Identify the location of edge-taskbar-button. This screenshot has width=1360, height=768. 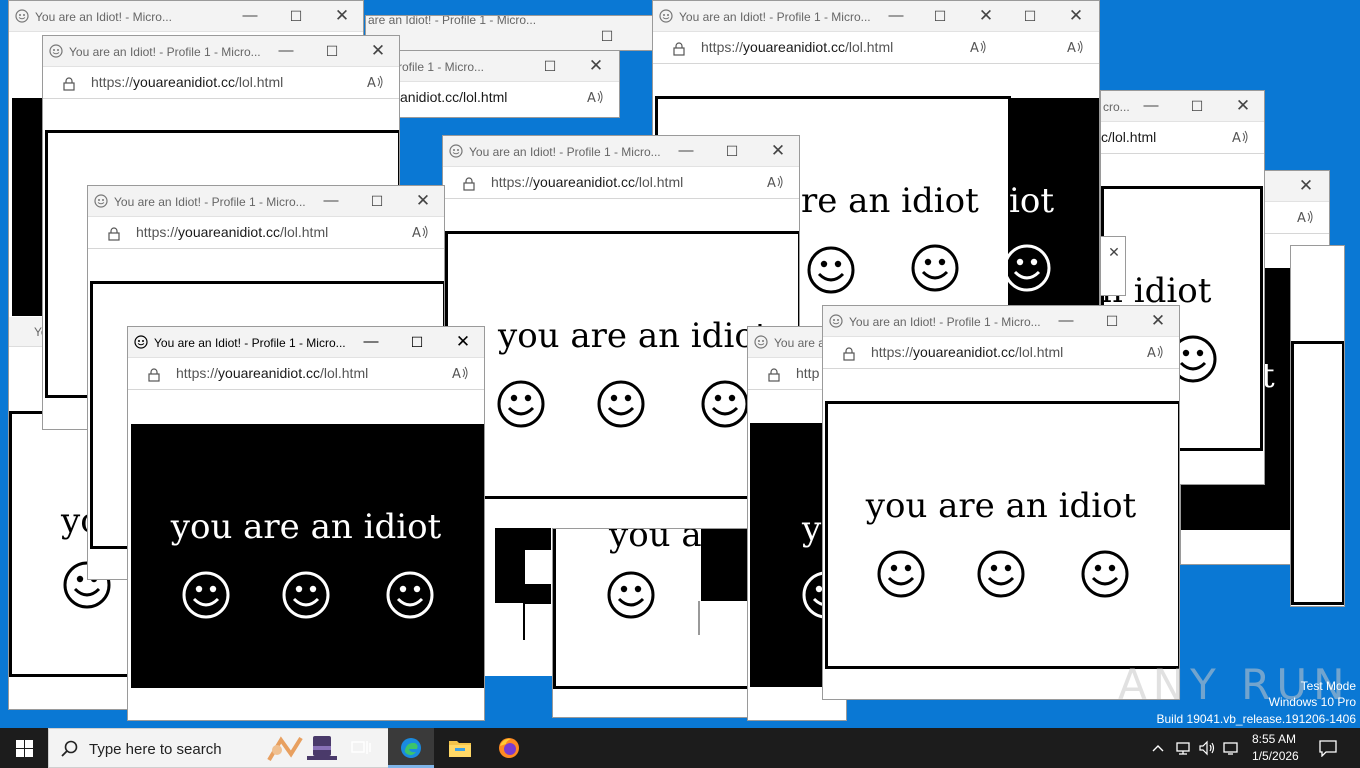
(411, 748).